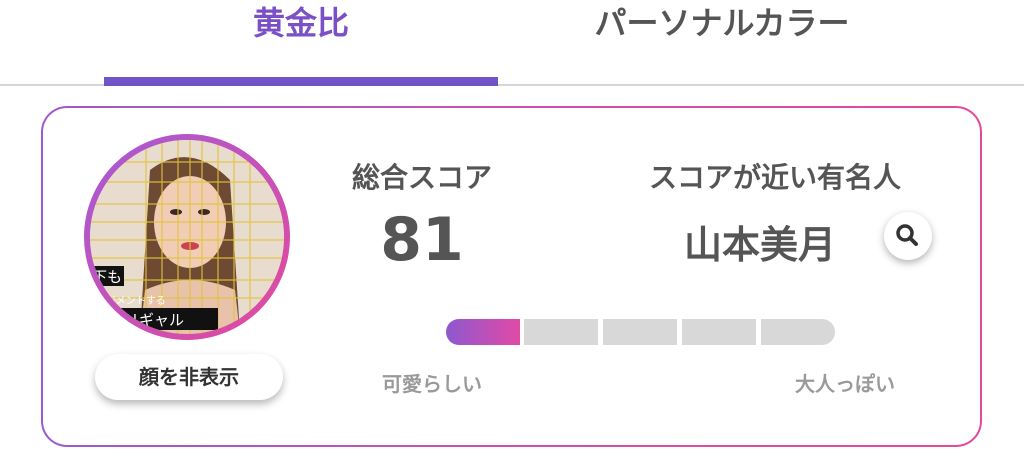 This screenshot has height=457, width=1024. What do you see at coordinates (301, 81) in the screenshot?
I see `active-tab-indicator` at bounding box center [301, 81].